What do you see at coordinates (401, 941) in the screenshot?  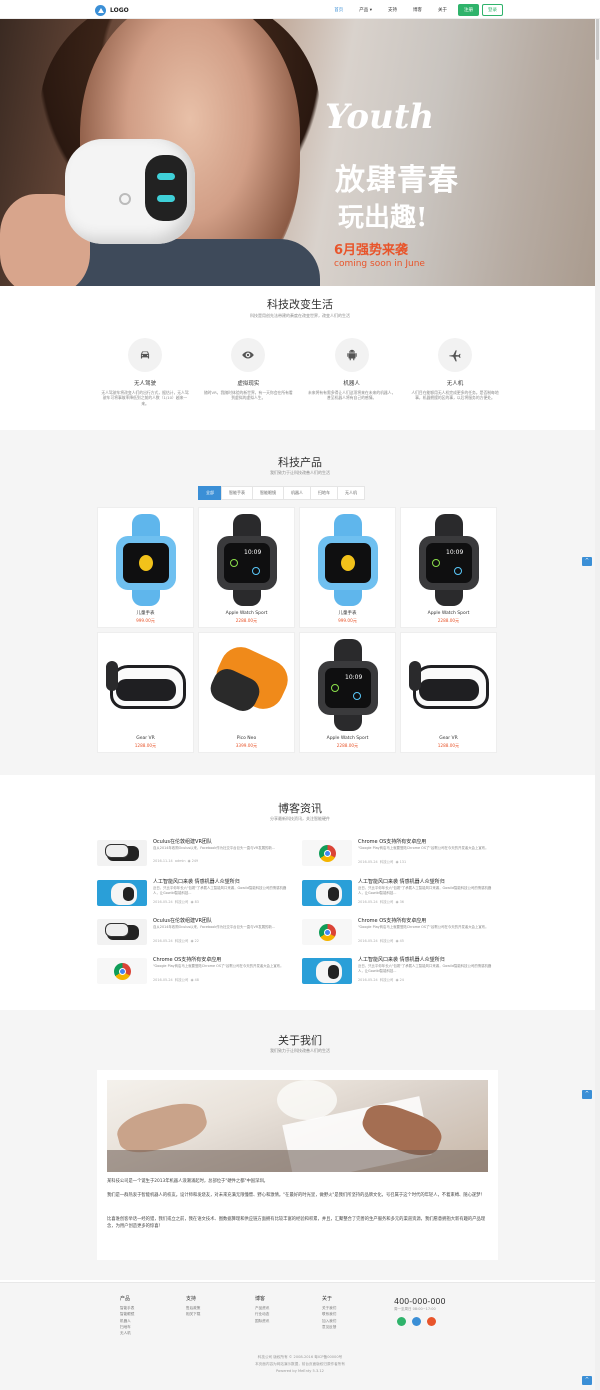 I see `post-views: 45` at bounding box center [401, 941].